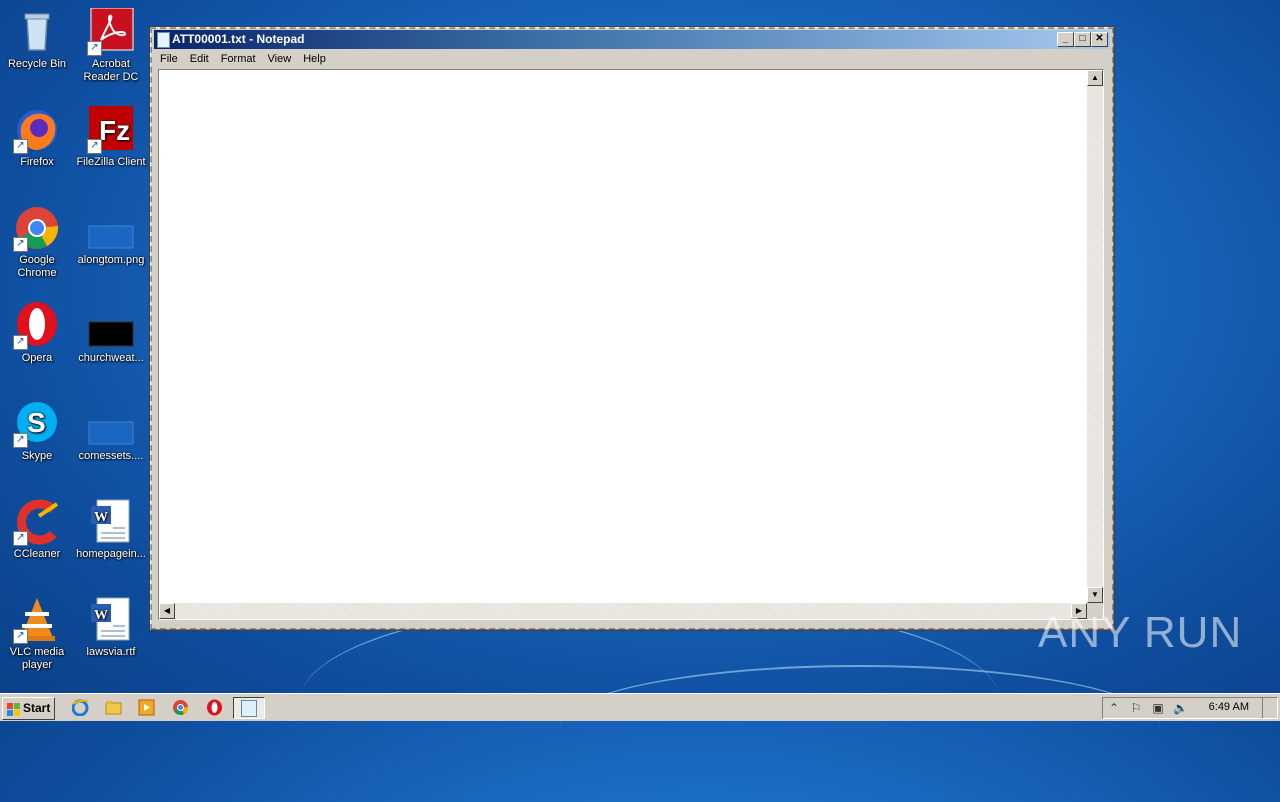 This screenshot has width=1280, height=802. Describe the element at coordinates (1269, 708) in the screenshot. I see `show-desktop-button` at that location.